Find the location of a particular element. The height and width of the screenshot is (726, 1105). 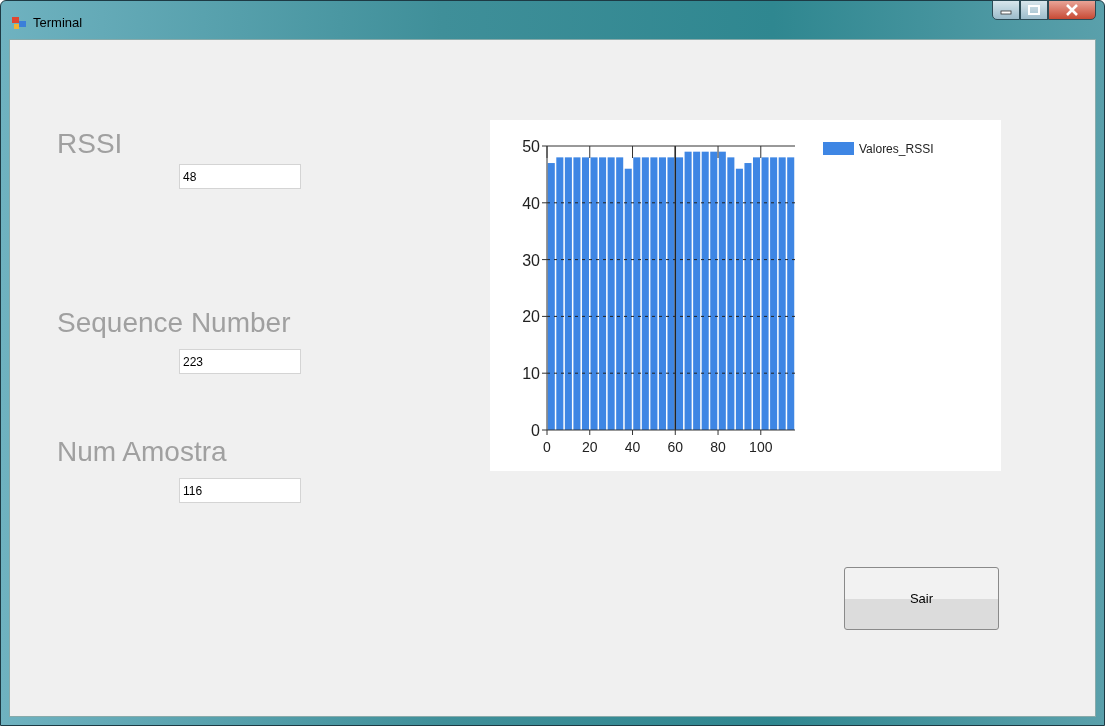

input-field: 48 is located at coordinates (240, 176).